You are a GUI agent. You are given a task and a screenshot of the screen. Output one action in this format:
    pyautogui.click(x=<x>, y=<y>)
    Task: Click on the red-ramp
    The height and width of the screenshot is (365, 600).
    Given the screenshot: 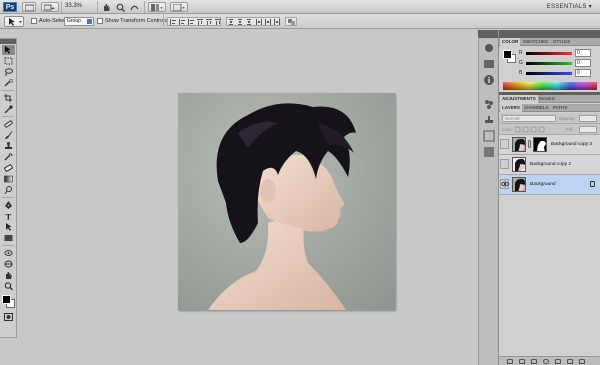 What is the action you would take?
    pyautogui.click(x=549, y=53)
    